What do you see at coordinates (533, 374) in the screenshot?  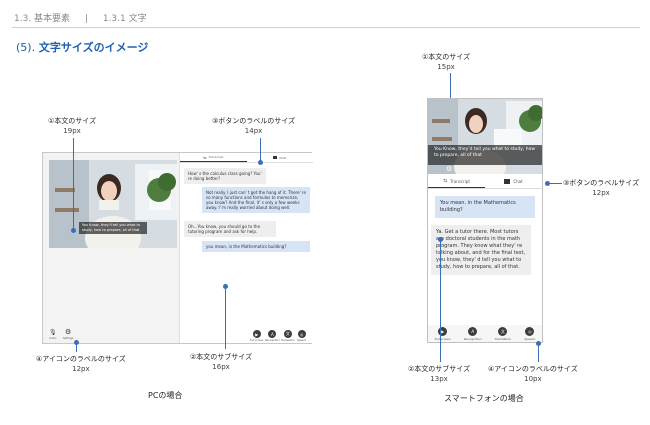 I see `phone-annotation-icon-label-size: ④アイコンのラベルのサイズ 10px` at bounding box center [533, 374].